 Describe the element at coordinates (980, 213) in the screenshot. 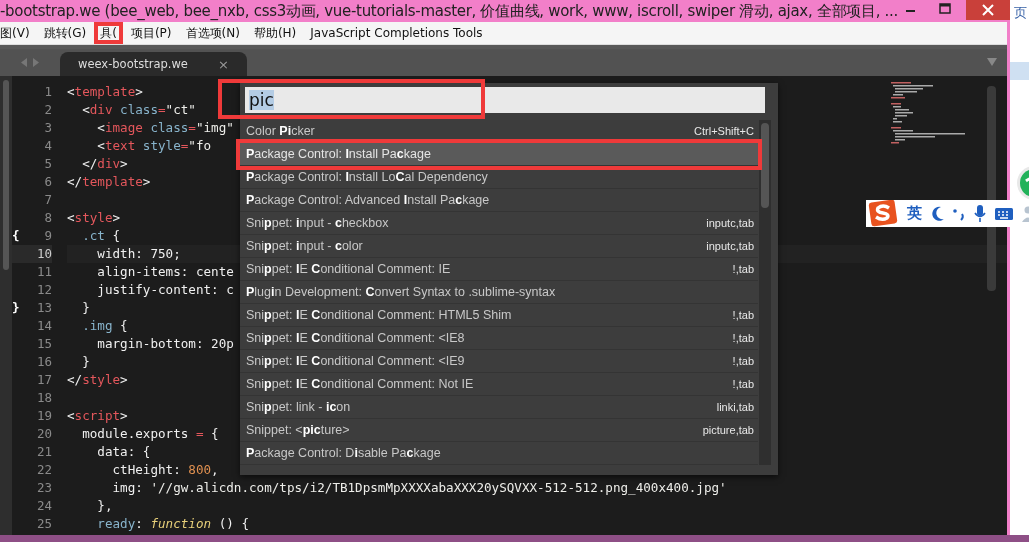

I see `microphone-icon` at that location.